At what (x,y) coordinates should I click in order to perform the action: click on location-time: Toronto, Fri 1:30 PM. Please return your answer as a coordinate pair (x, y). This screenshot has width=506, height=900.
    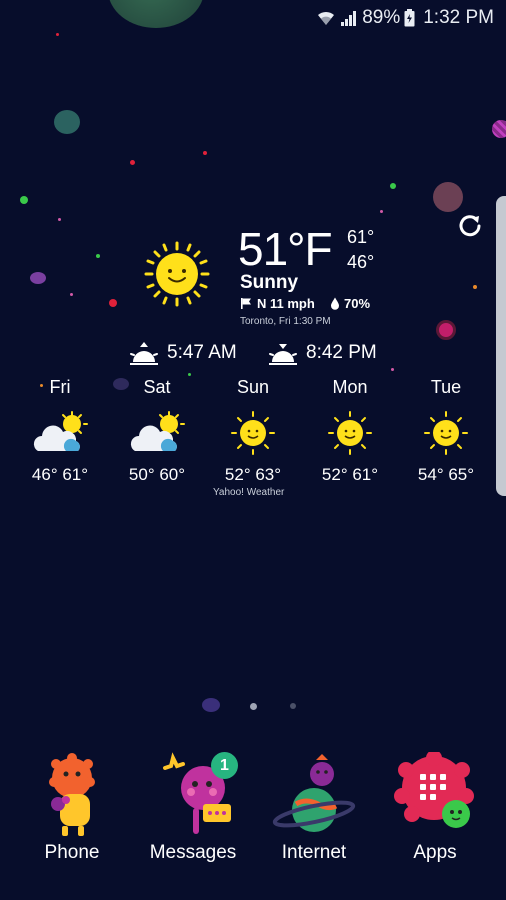
    Looking at the image, I should click on (285, 321).